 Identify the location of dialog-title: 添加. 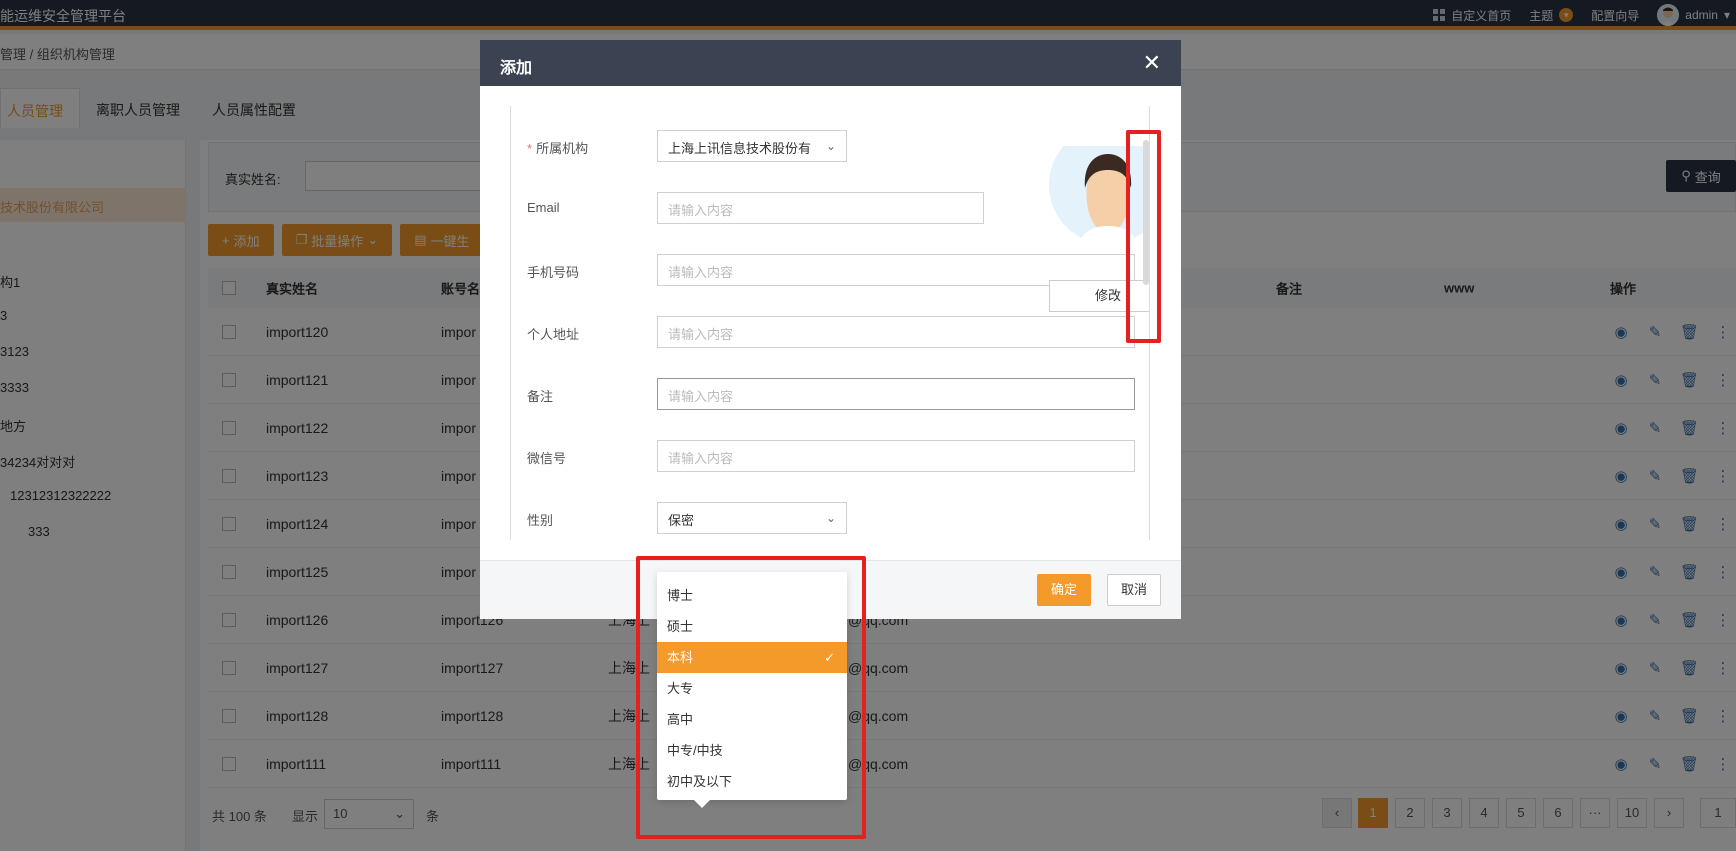
(516, 68).